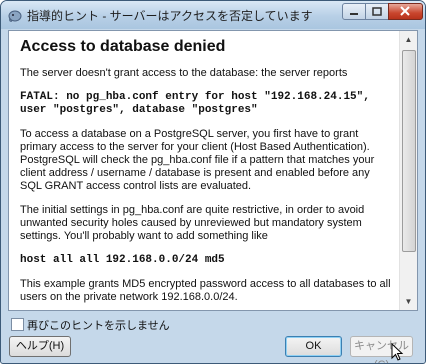 This screenshot has height=364, width=426. Describe the element at coordinates (409, 151) in the screenshot. I see `scroll-thumb` at that location.